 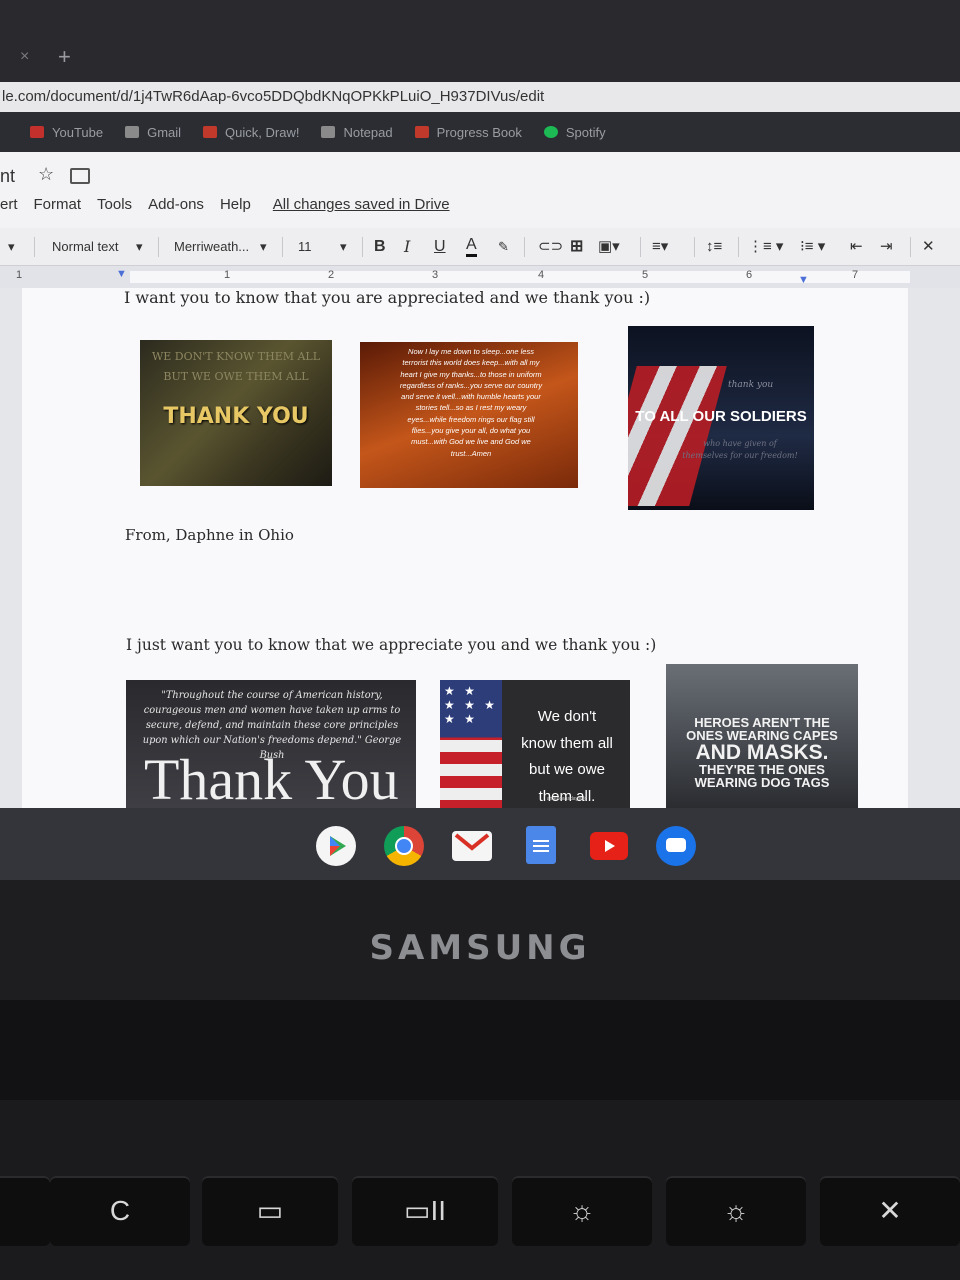 I want to click on mute-key: ✕, so click(x=890, y=1211).